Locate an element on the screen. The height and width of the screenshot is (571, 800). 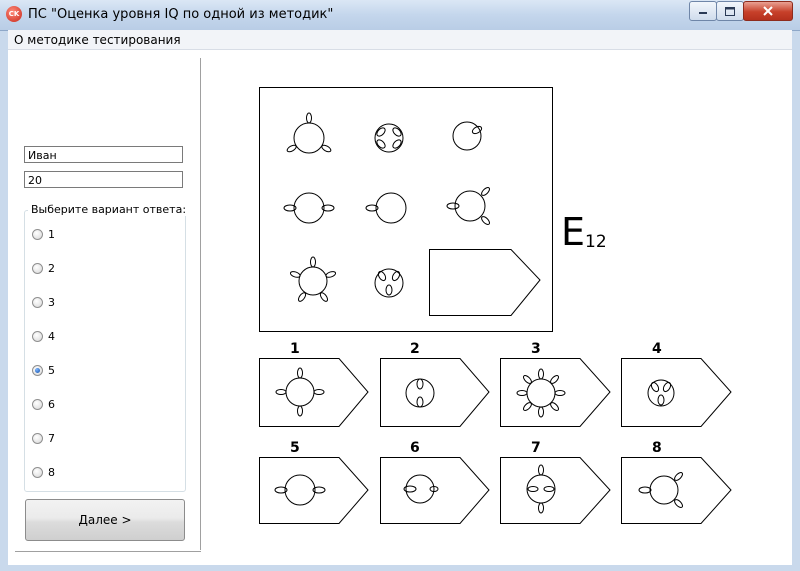
answer-number-1: 1 is located at coordinates (295, 349).